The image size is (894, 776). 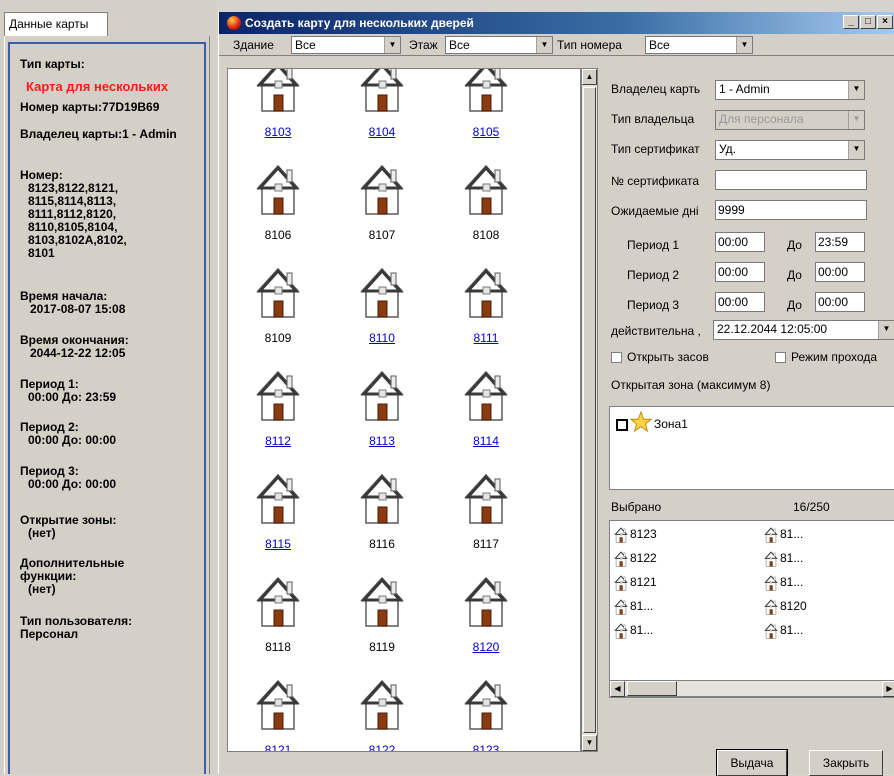 I want to click on room-tile: 8122, so click(x=382, y=715).